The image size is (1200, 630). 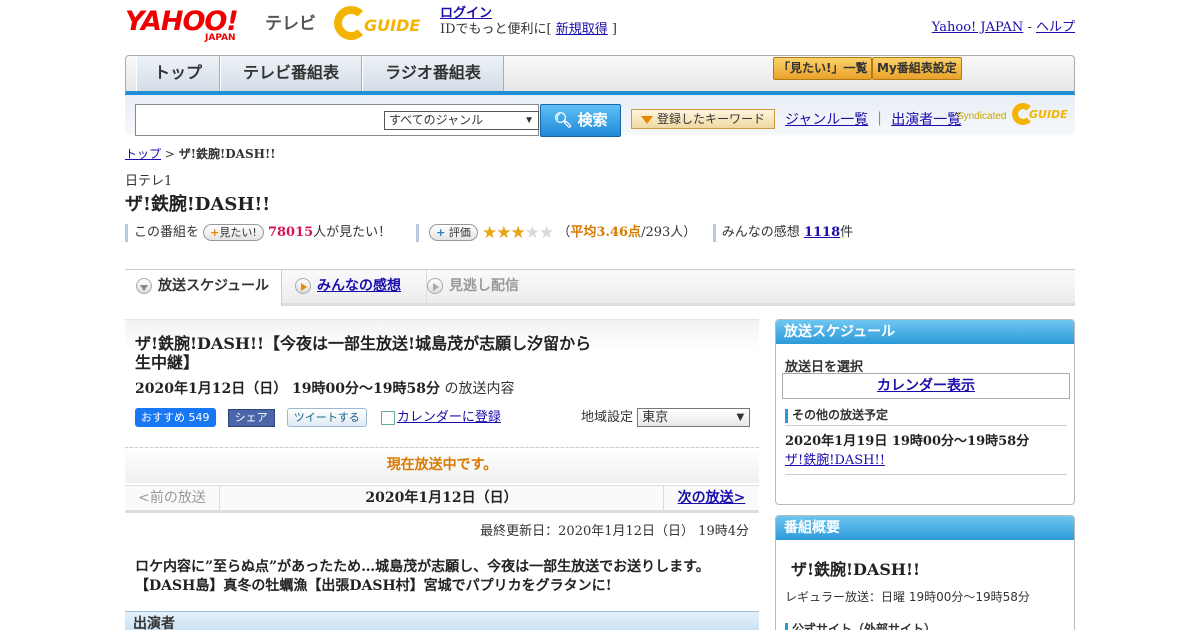 I want to click on region-value: 東京, so click(x=655, y=417).